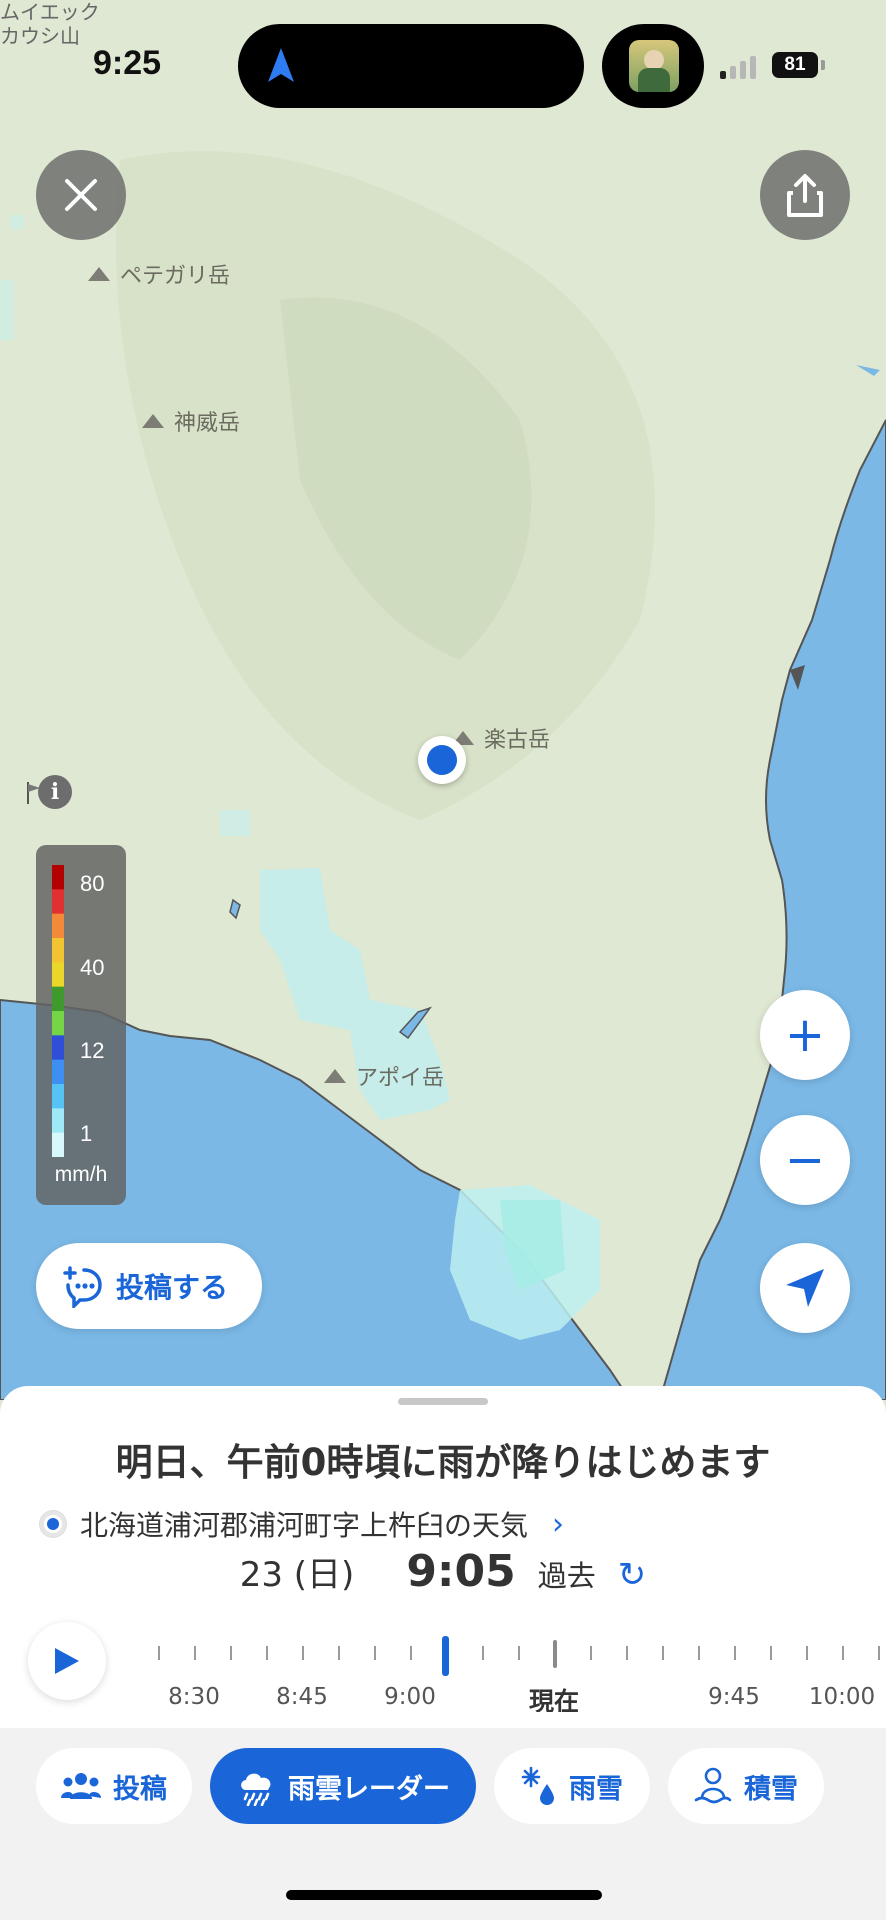  I want to click on play-button, so click(67, 1661).